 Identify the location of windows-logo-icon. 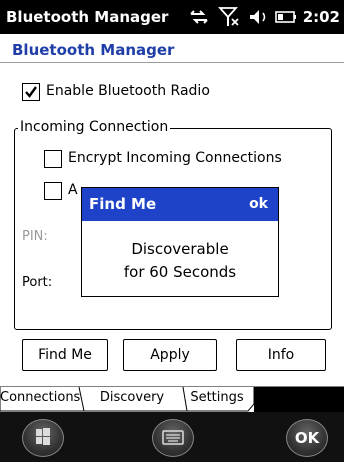
(43, 436).